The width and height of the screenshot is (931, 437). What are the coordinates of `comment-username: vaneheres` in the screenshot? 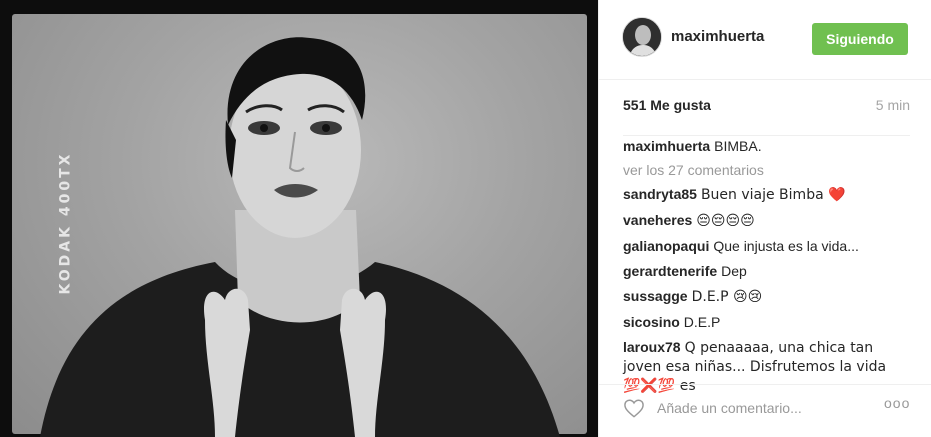 It's located at (657, 220).